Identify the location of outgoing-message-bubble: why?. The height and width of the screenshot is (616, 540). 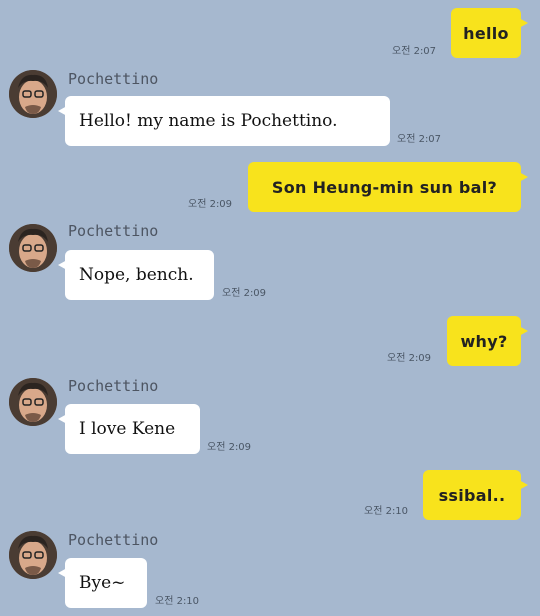
(487, 341).